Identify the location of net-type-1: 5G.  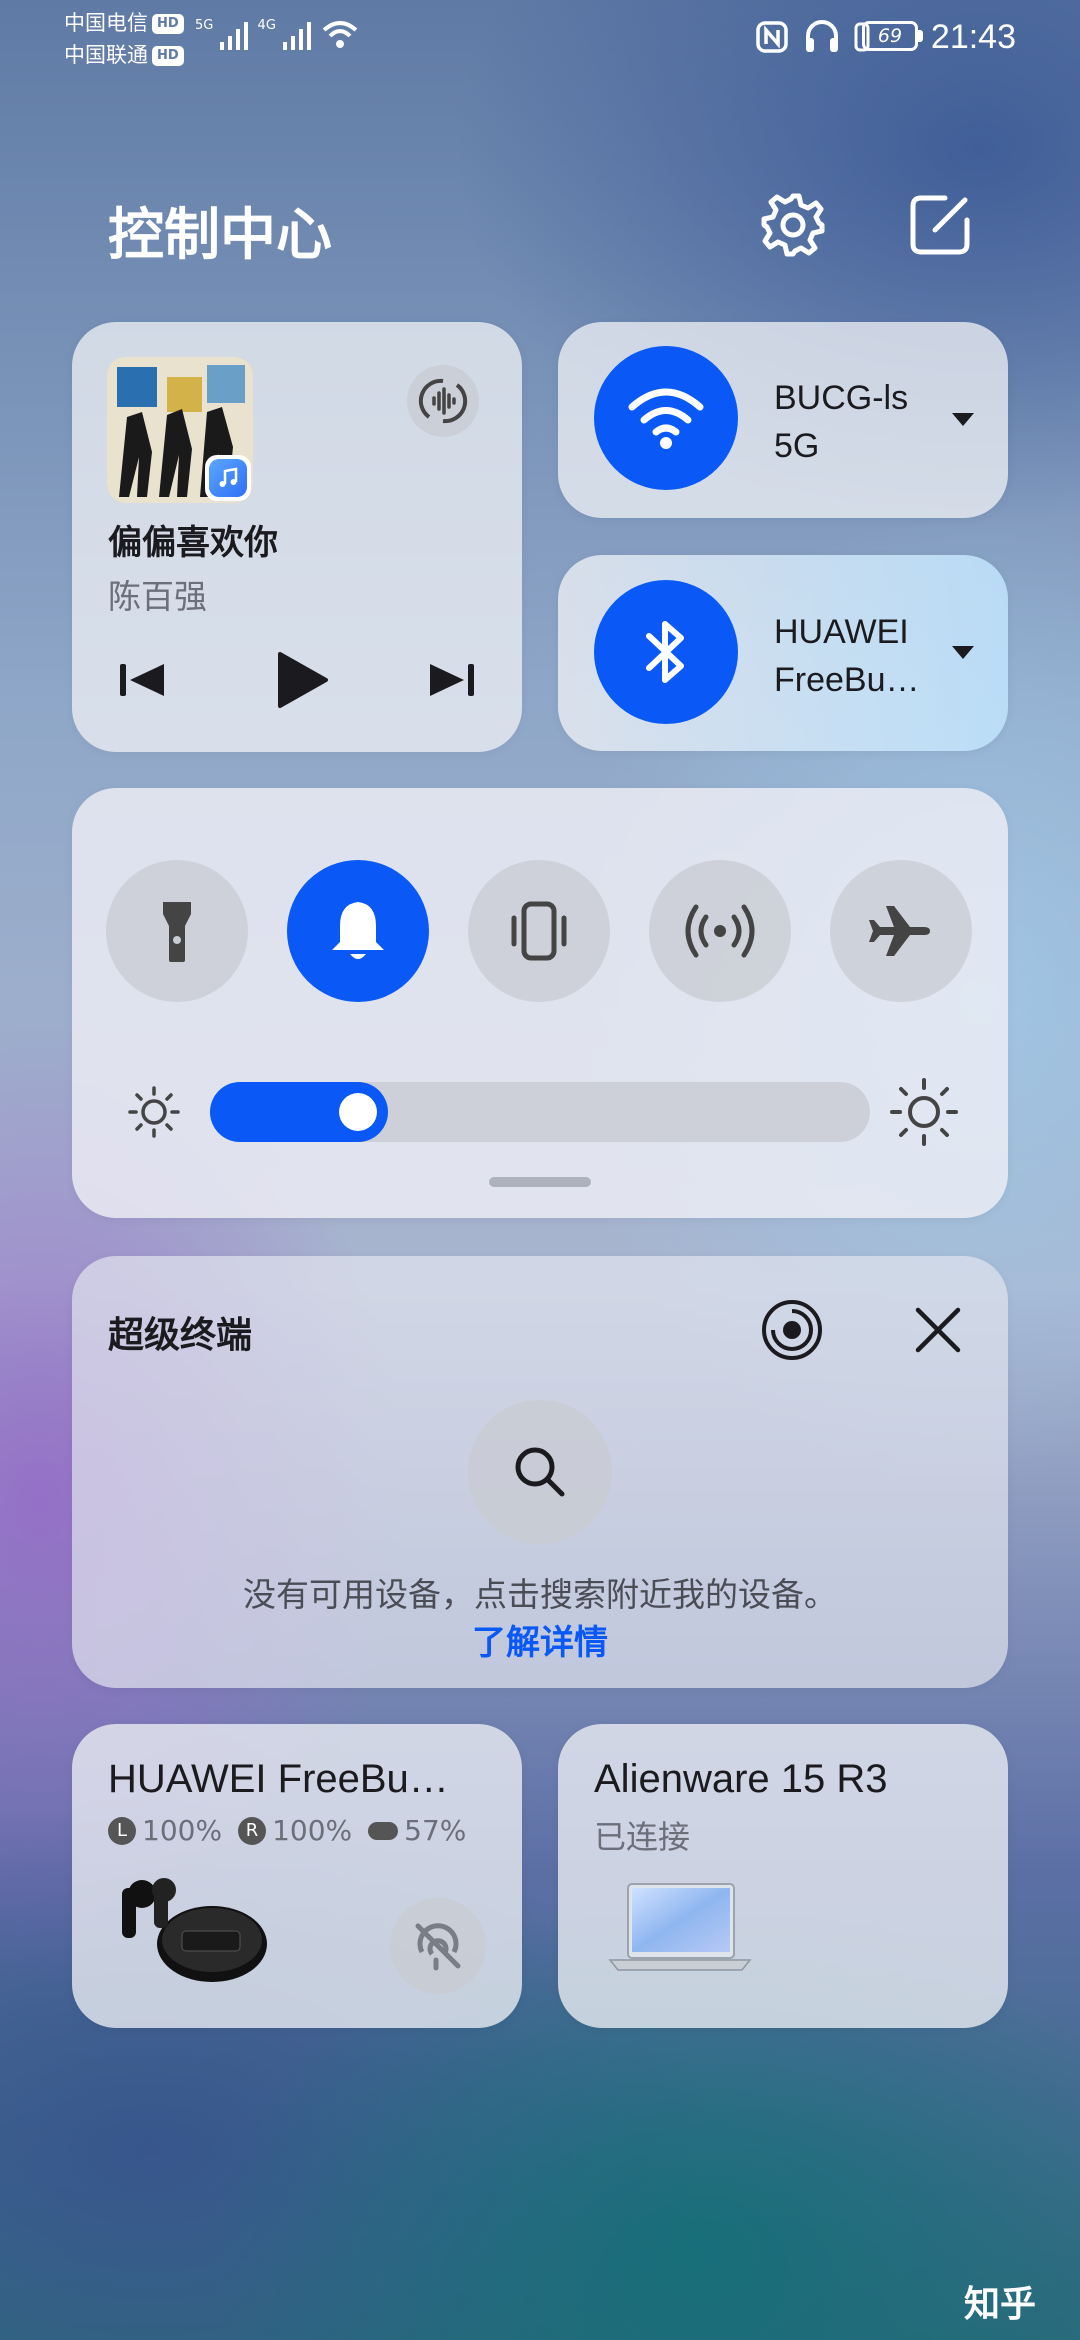
(204, 25).